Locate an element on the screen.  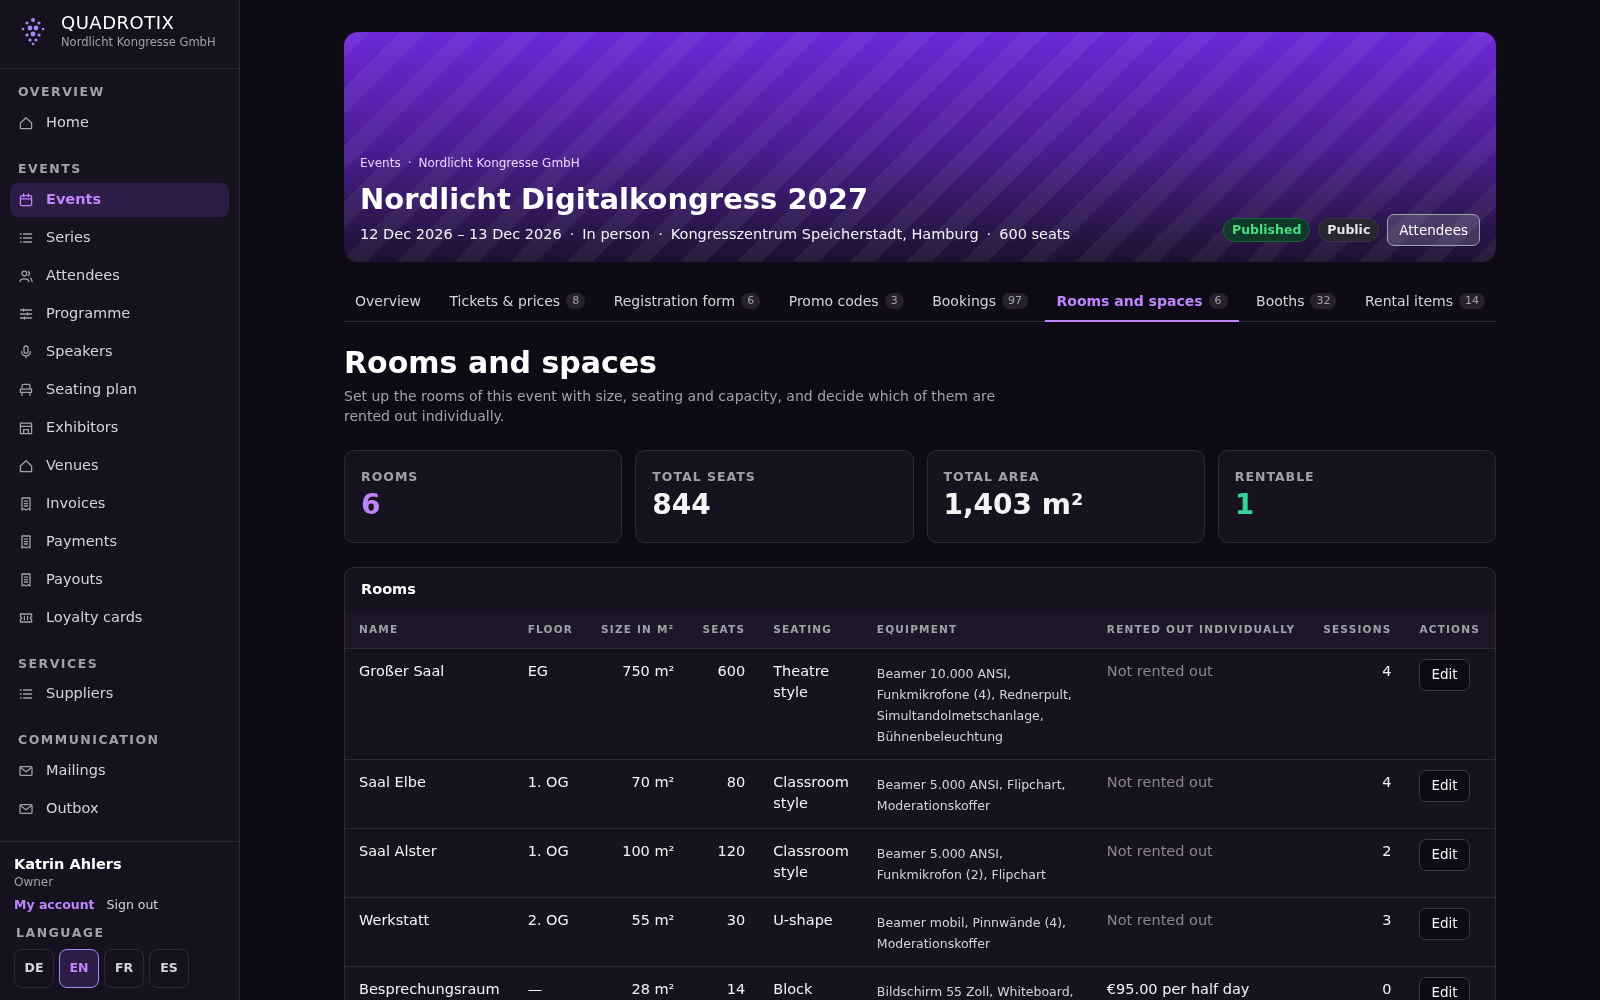
breadcrumb-link: Nordlicht Kongresse GmbH is located at coordinates (499, 163).